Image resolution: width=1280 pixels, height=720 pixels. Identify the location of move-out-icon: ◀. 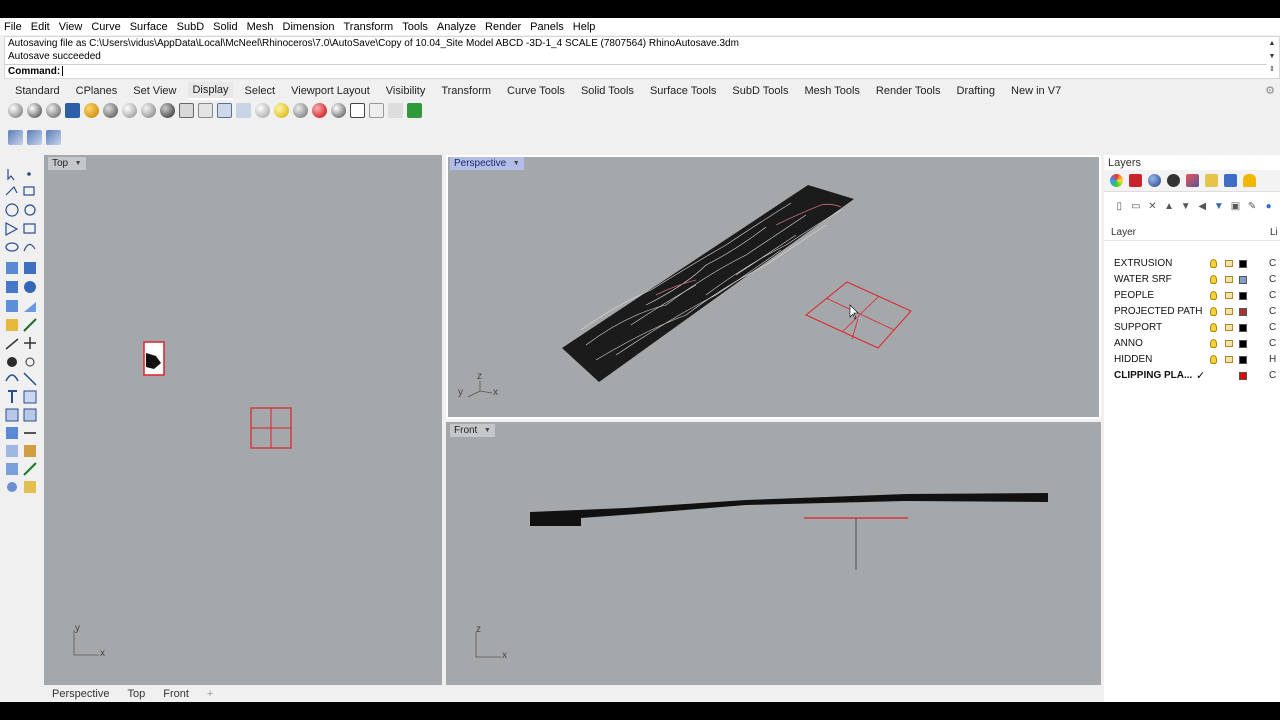
(1202, 206).